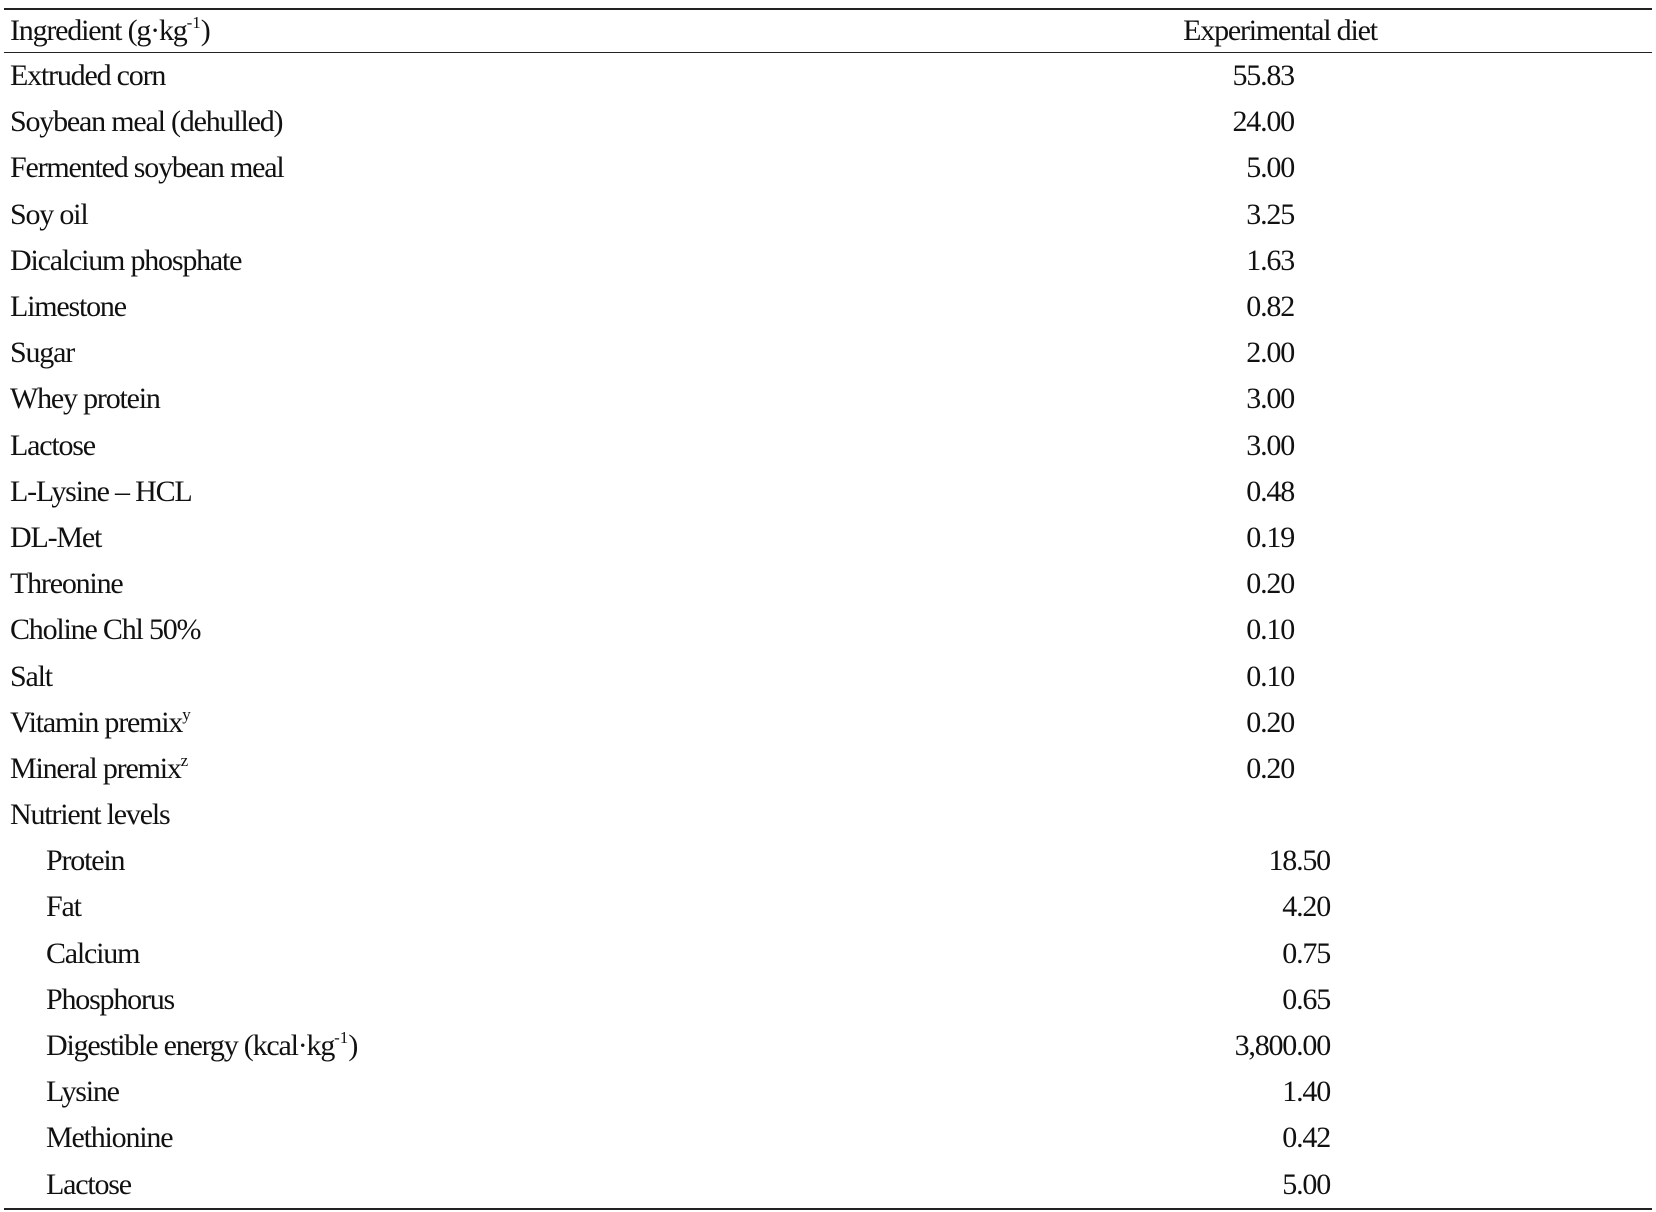 Image resolution: width=1656 pixels, height=1212 pixels. Describe the element at coordinates (1306, 999) in the screenshot. I see `row-value: 0.65` at that location.